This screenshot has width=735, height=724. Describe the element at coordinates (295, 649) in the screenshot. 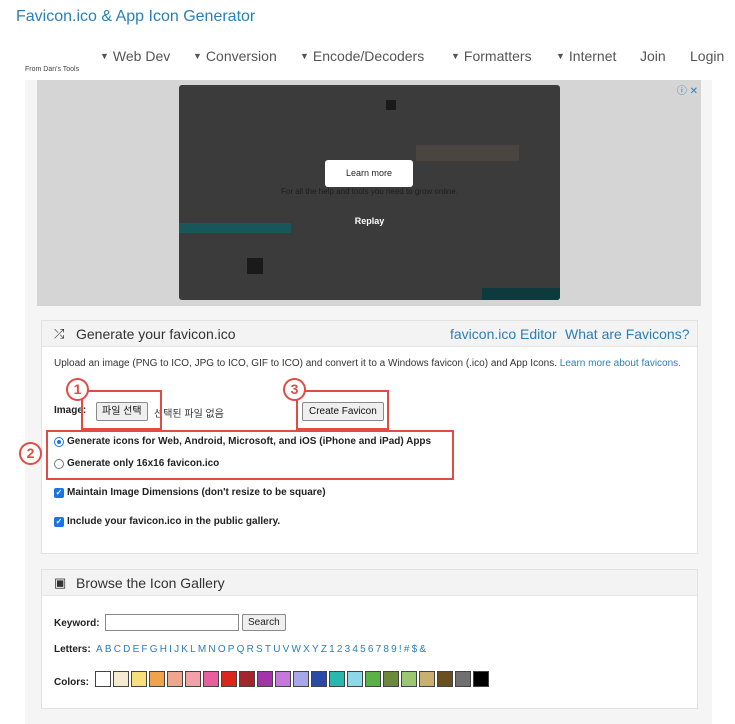

I see `letter-link: W` at that location.